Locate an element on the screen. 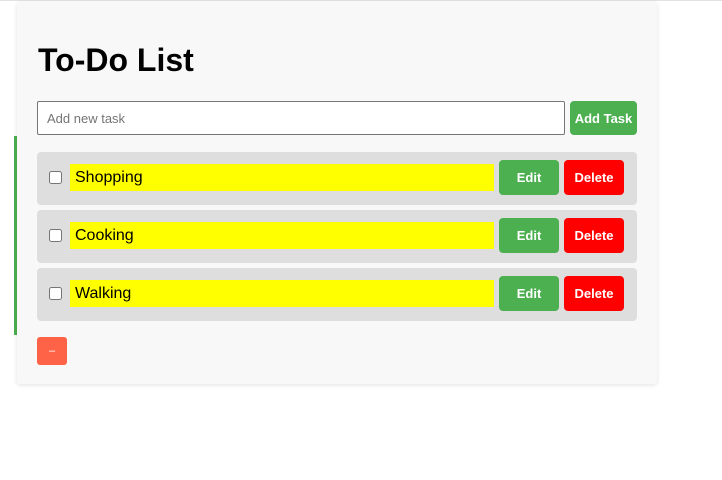  top-divider is located at coordinates (361, 0).